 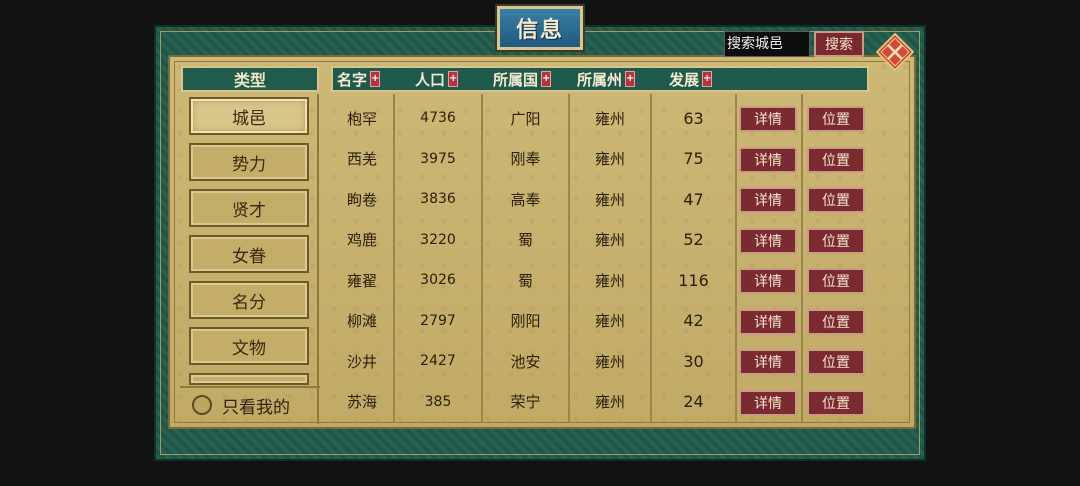 I want to click on column-label: 所属州, so click(x=600, y=79).